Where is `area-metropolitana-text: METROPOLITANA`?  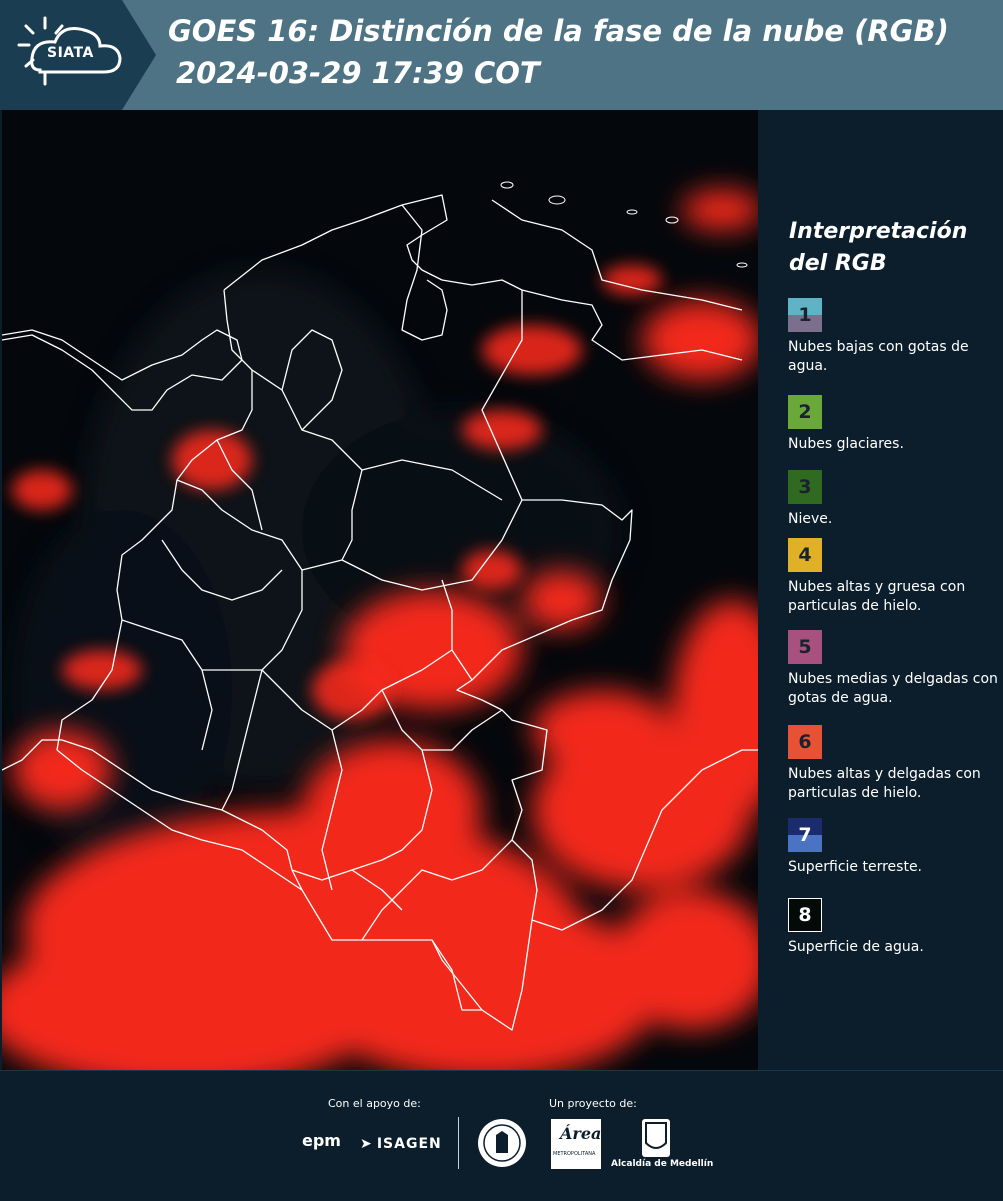
area-metropolitana-text: METROPOLITANA is located at coordinates (574, 1154).